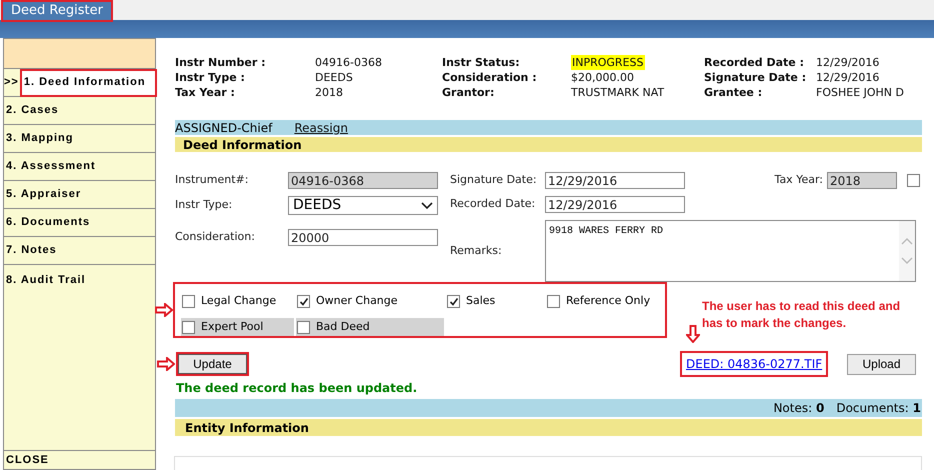 The width and height of the screenshot is (934, 470). I want to click on summary-value: TRUSTMARK NAT, so click(617, 92).